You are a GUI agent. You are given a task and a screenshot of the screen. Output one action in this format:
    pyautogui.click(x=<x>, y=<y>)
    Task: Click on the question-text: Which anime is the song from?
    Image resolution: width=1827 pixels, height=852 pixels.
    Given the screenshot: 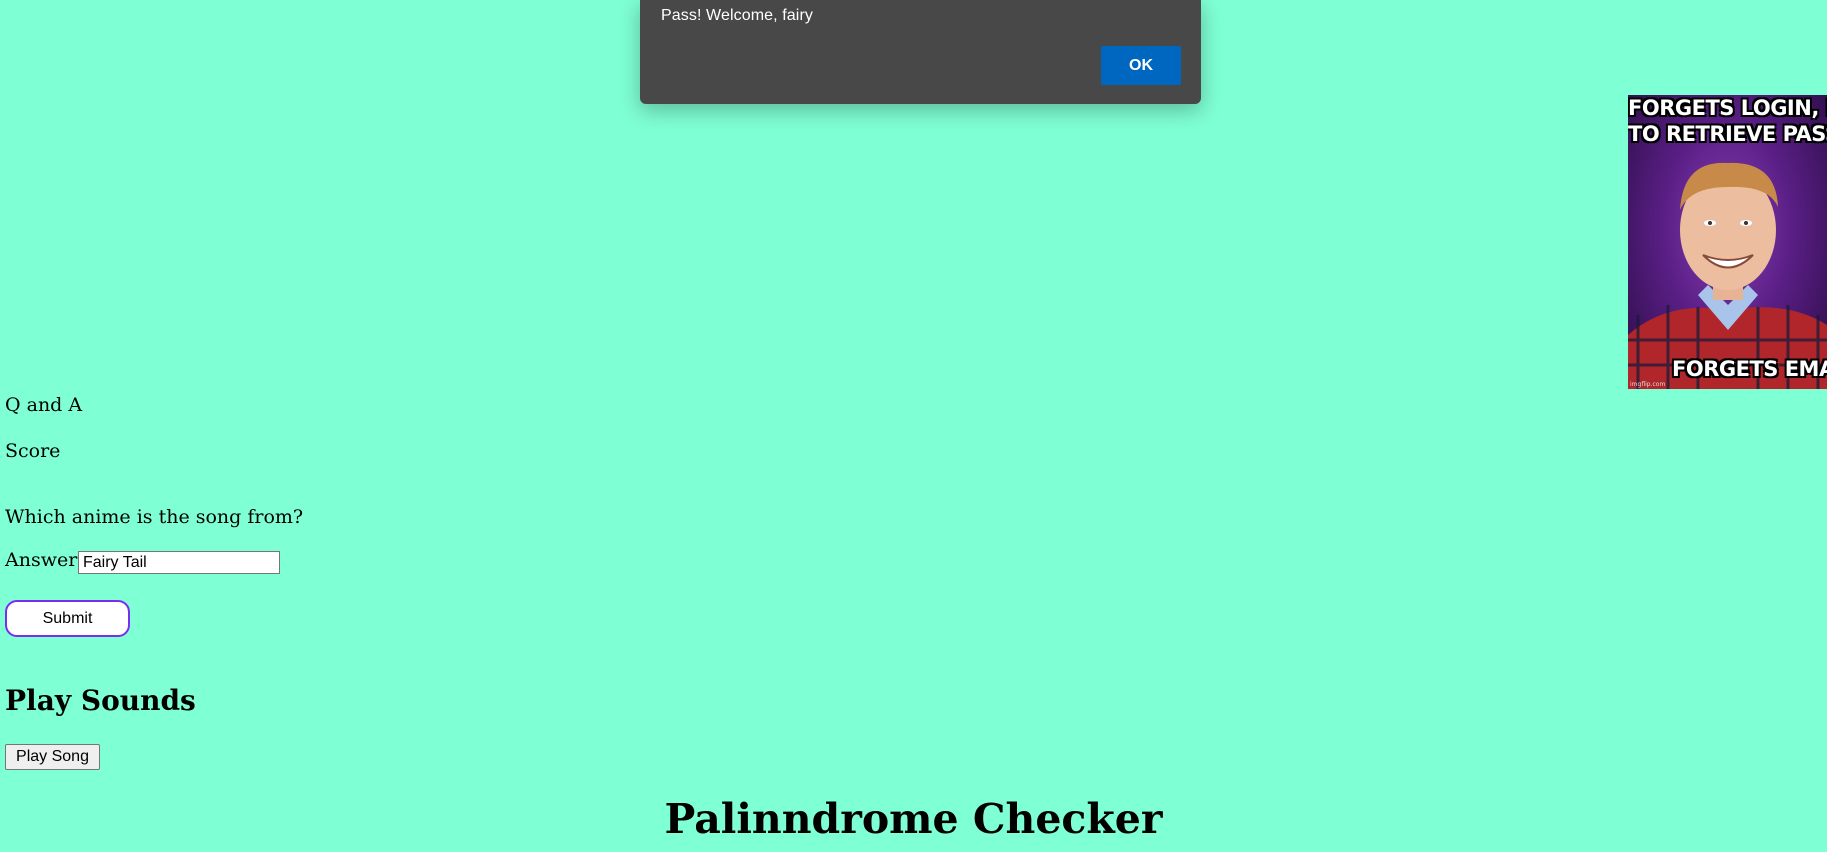 What is the action you would take?
    pyautogui.click(x=154, y=517)
    